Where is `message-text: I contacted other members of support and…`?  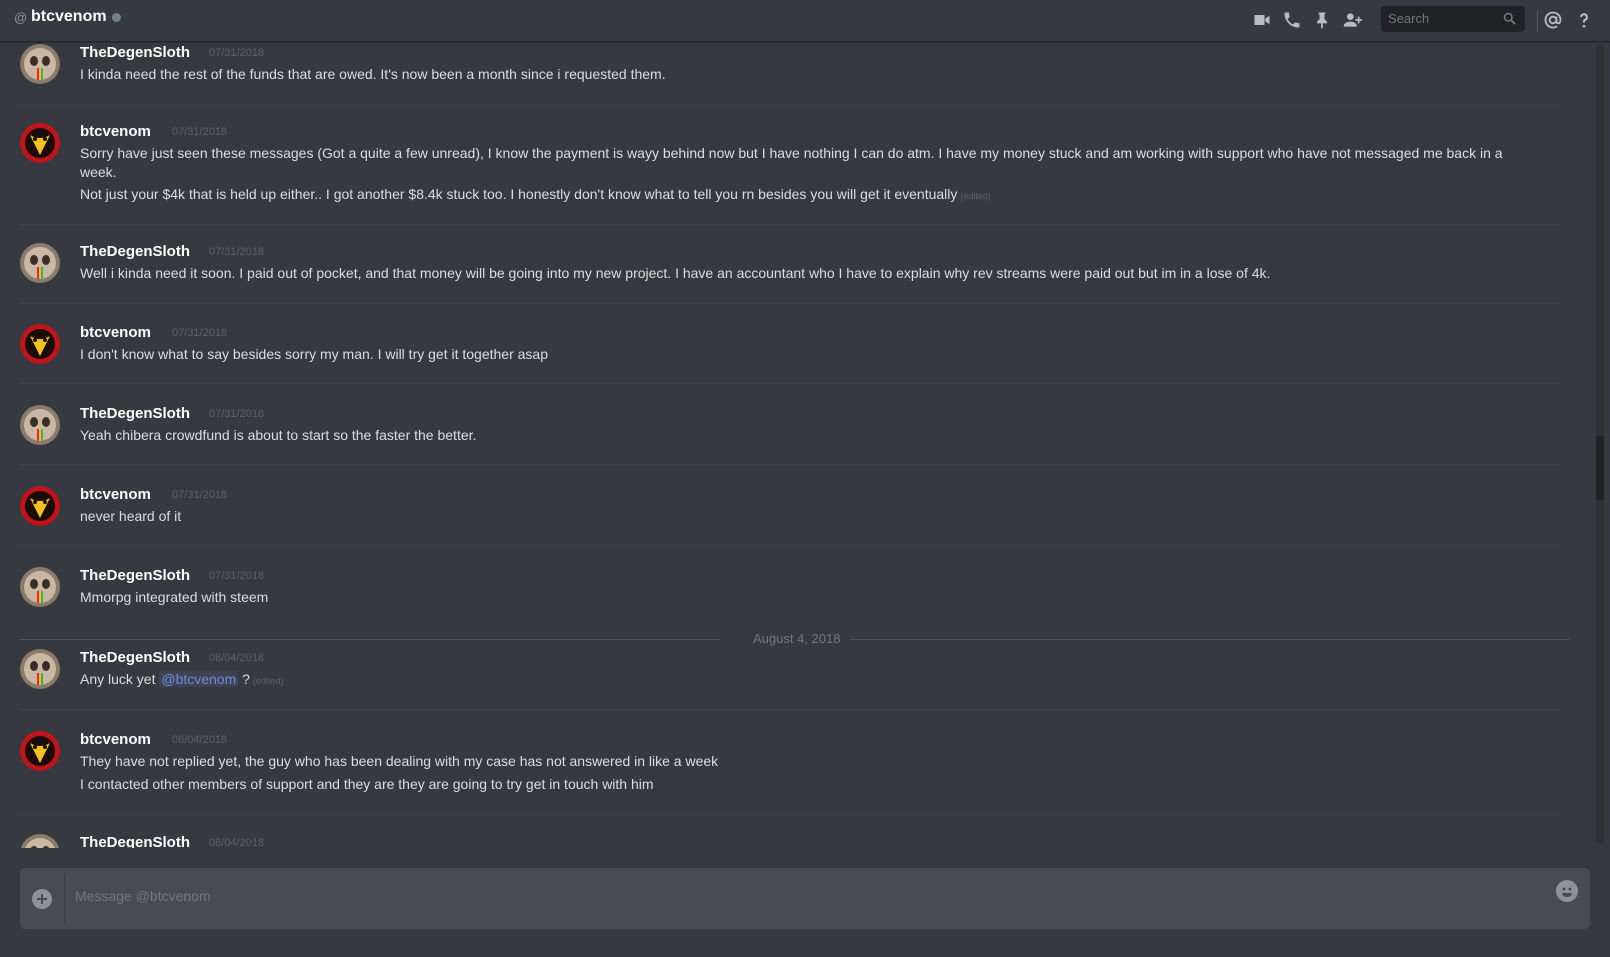 message-text: I contacted other members of support and… is located at coordinates (367, 784).